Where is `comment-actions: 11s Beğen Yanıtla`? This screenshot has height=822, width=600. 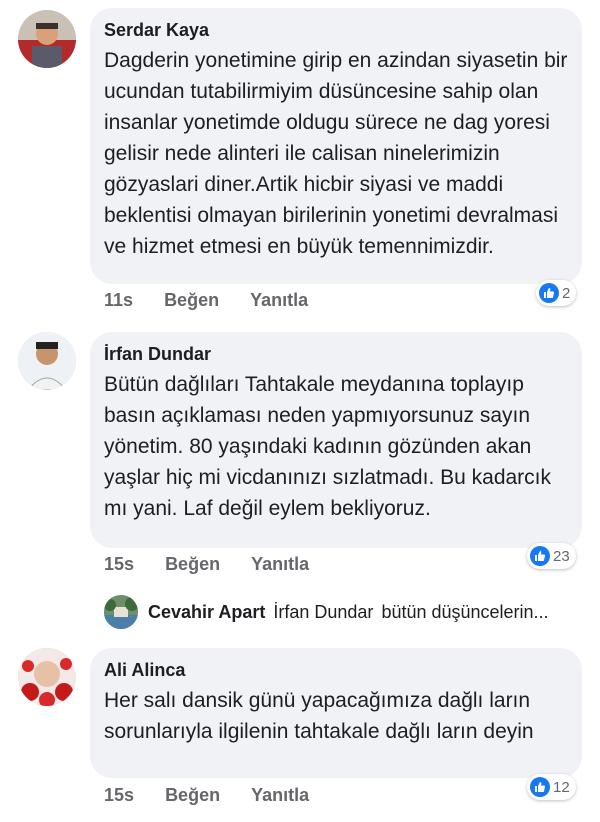 comment-actions: 11s Beğen Yanıtla is located at coordinates (219, 300).